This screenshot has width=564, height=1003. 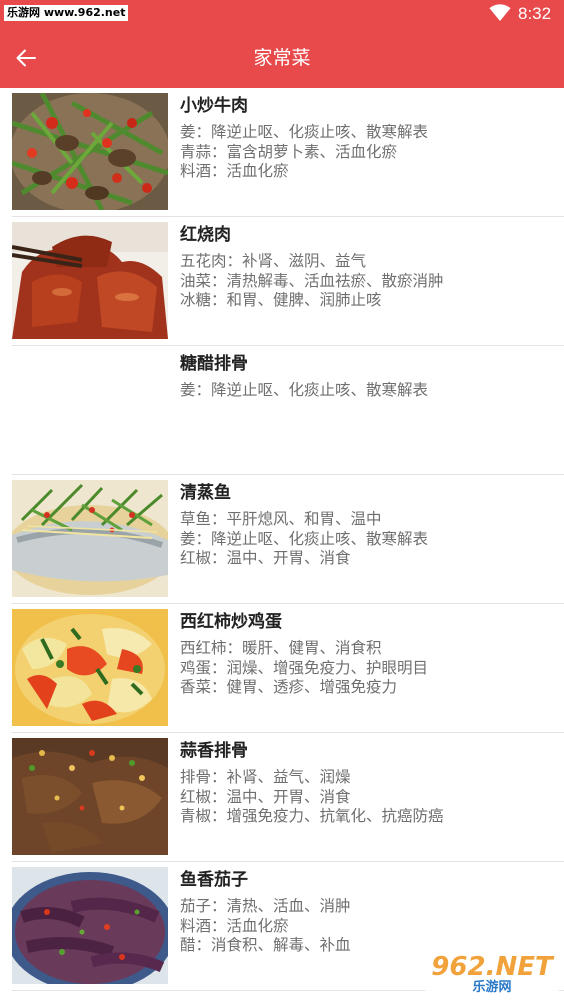 I want to click on dish-name: 蒜香排骨, so click(x=214, y=751).